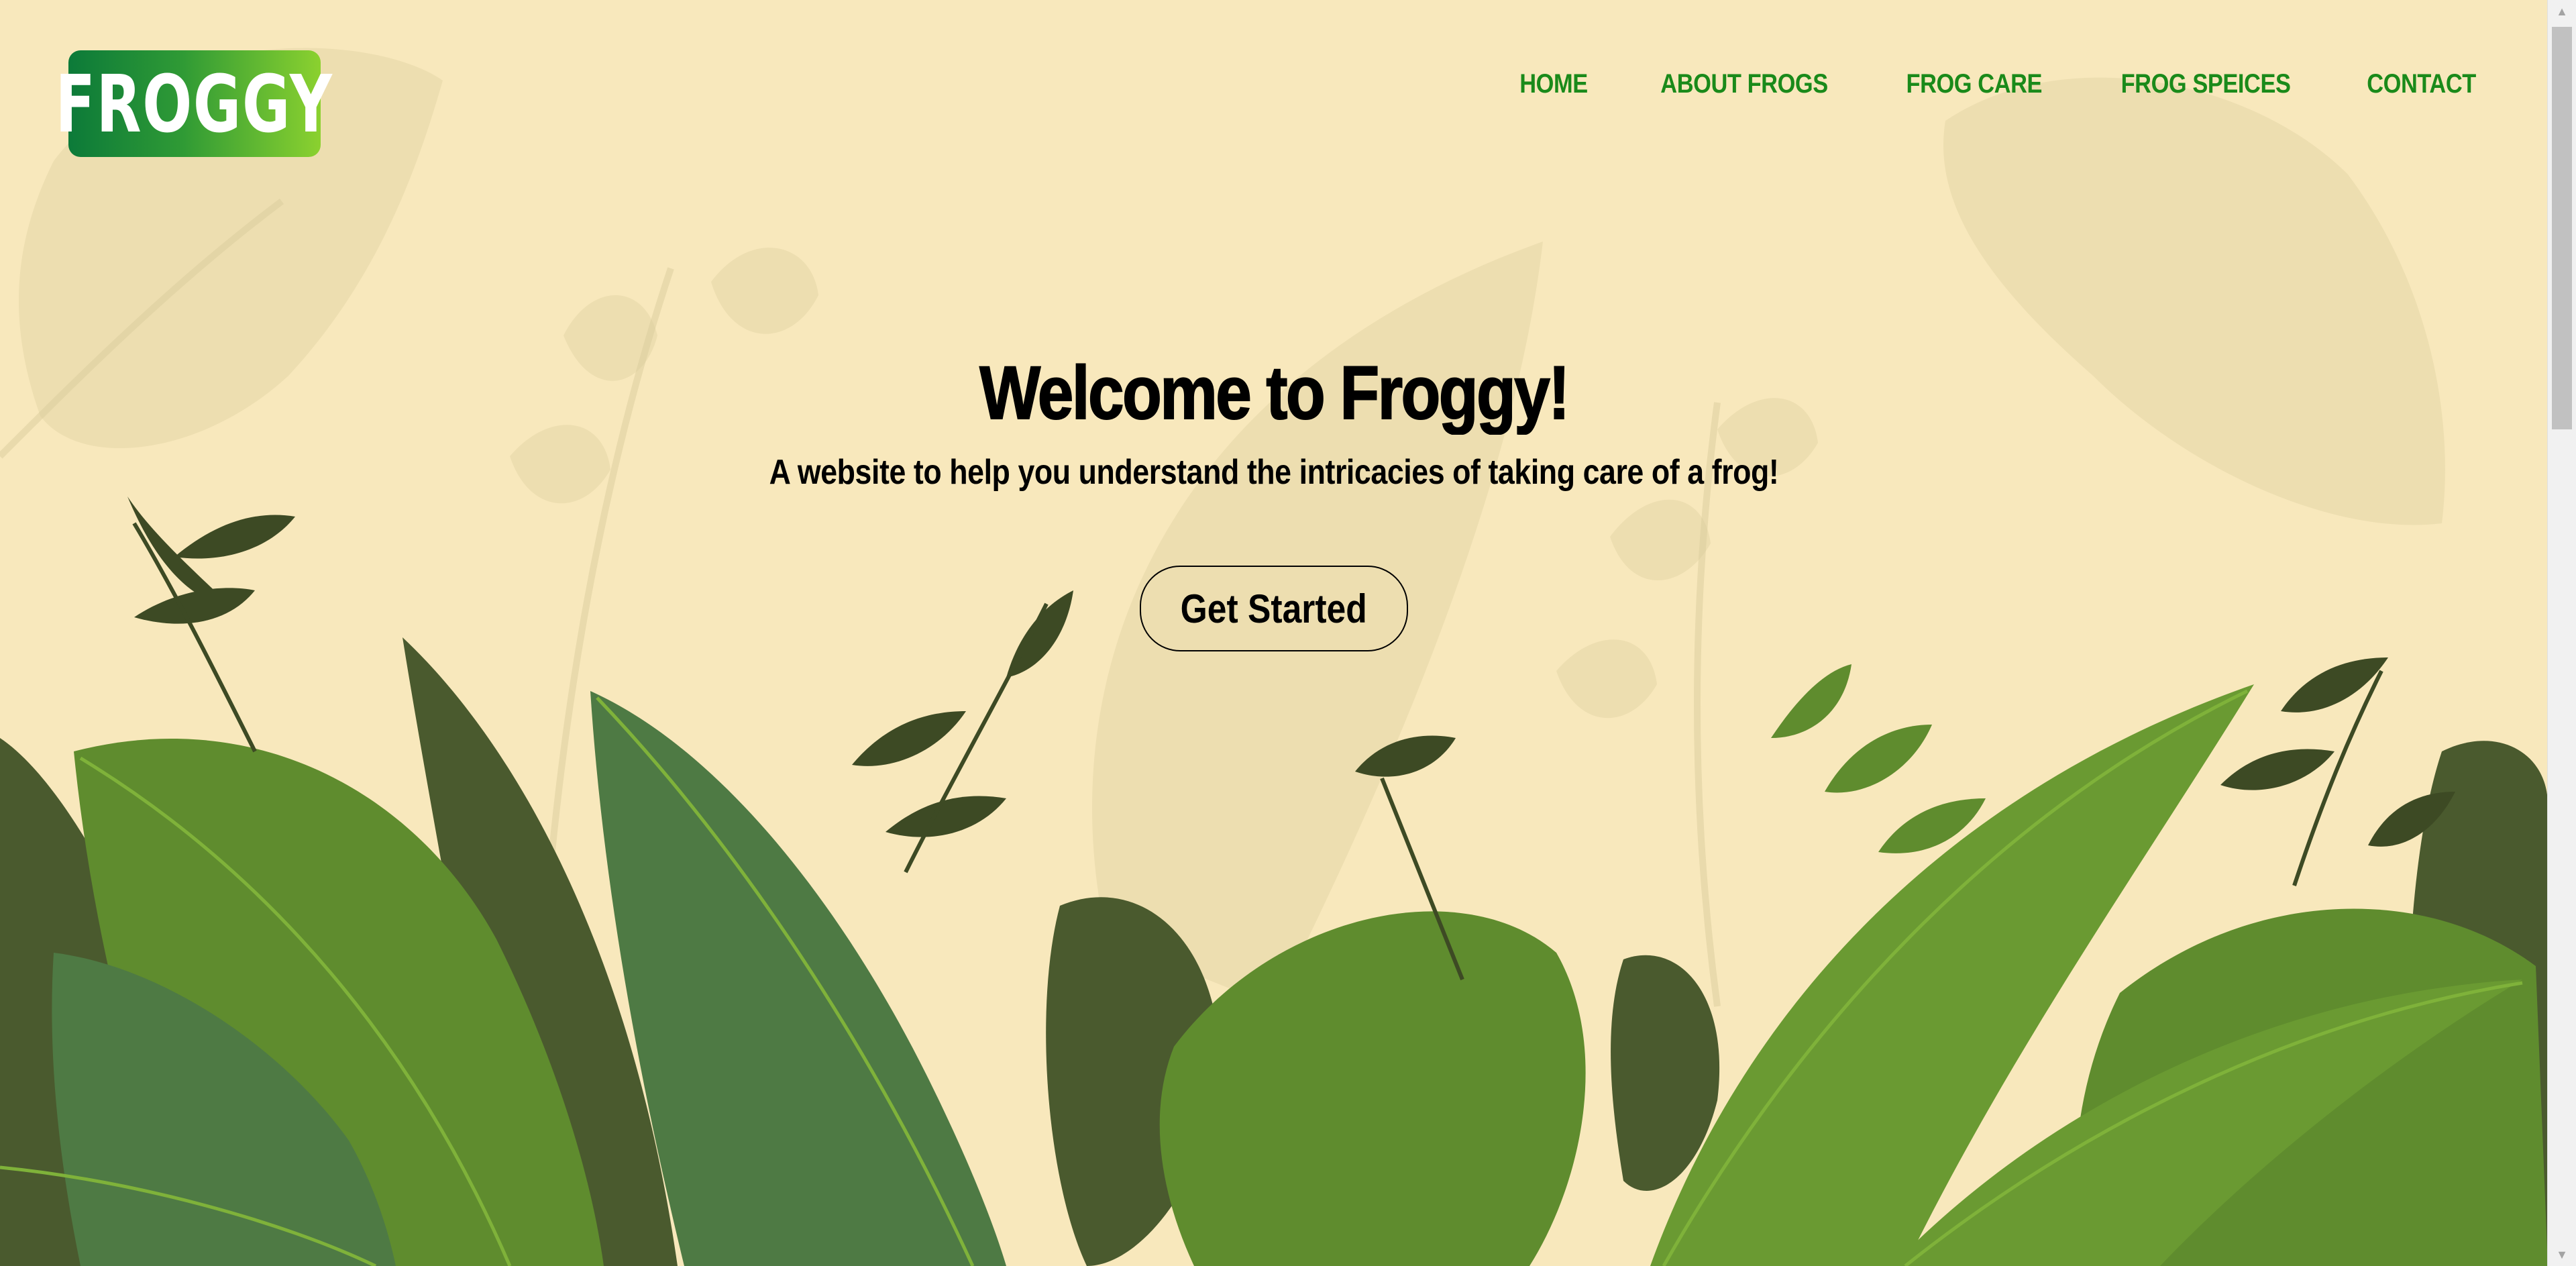 Image resolution: width=2576 pixels, height=1266 pixels. I want to click on froggy-logo: FROGGY, so click(194, 103).